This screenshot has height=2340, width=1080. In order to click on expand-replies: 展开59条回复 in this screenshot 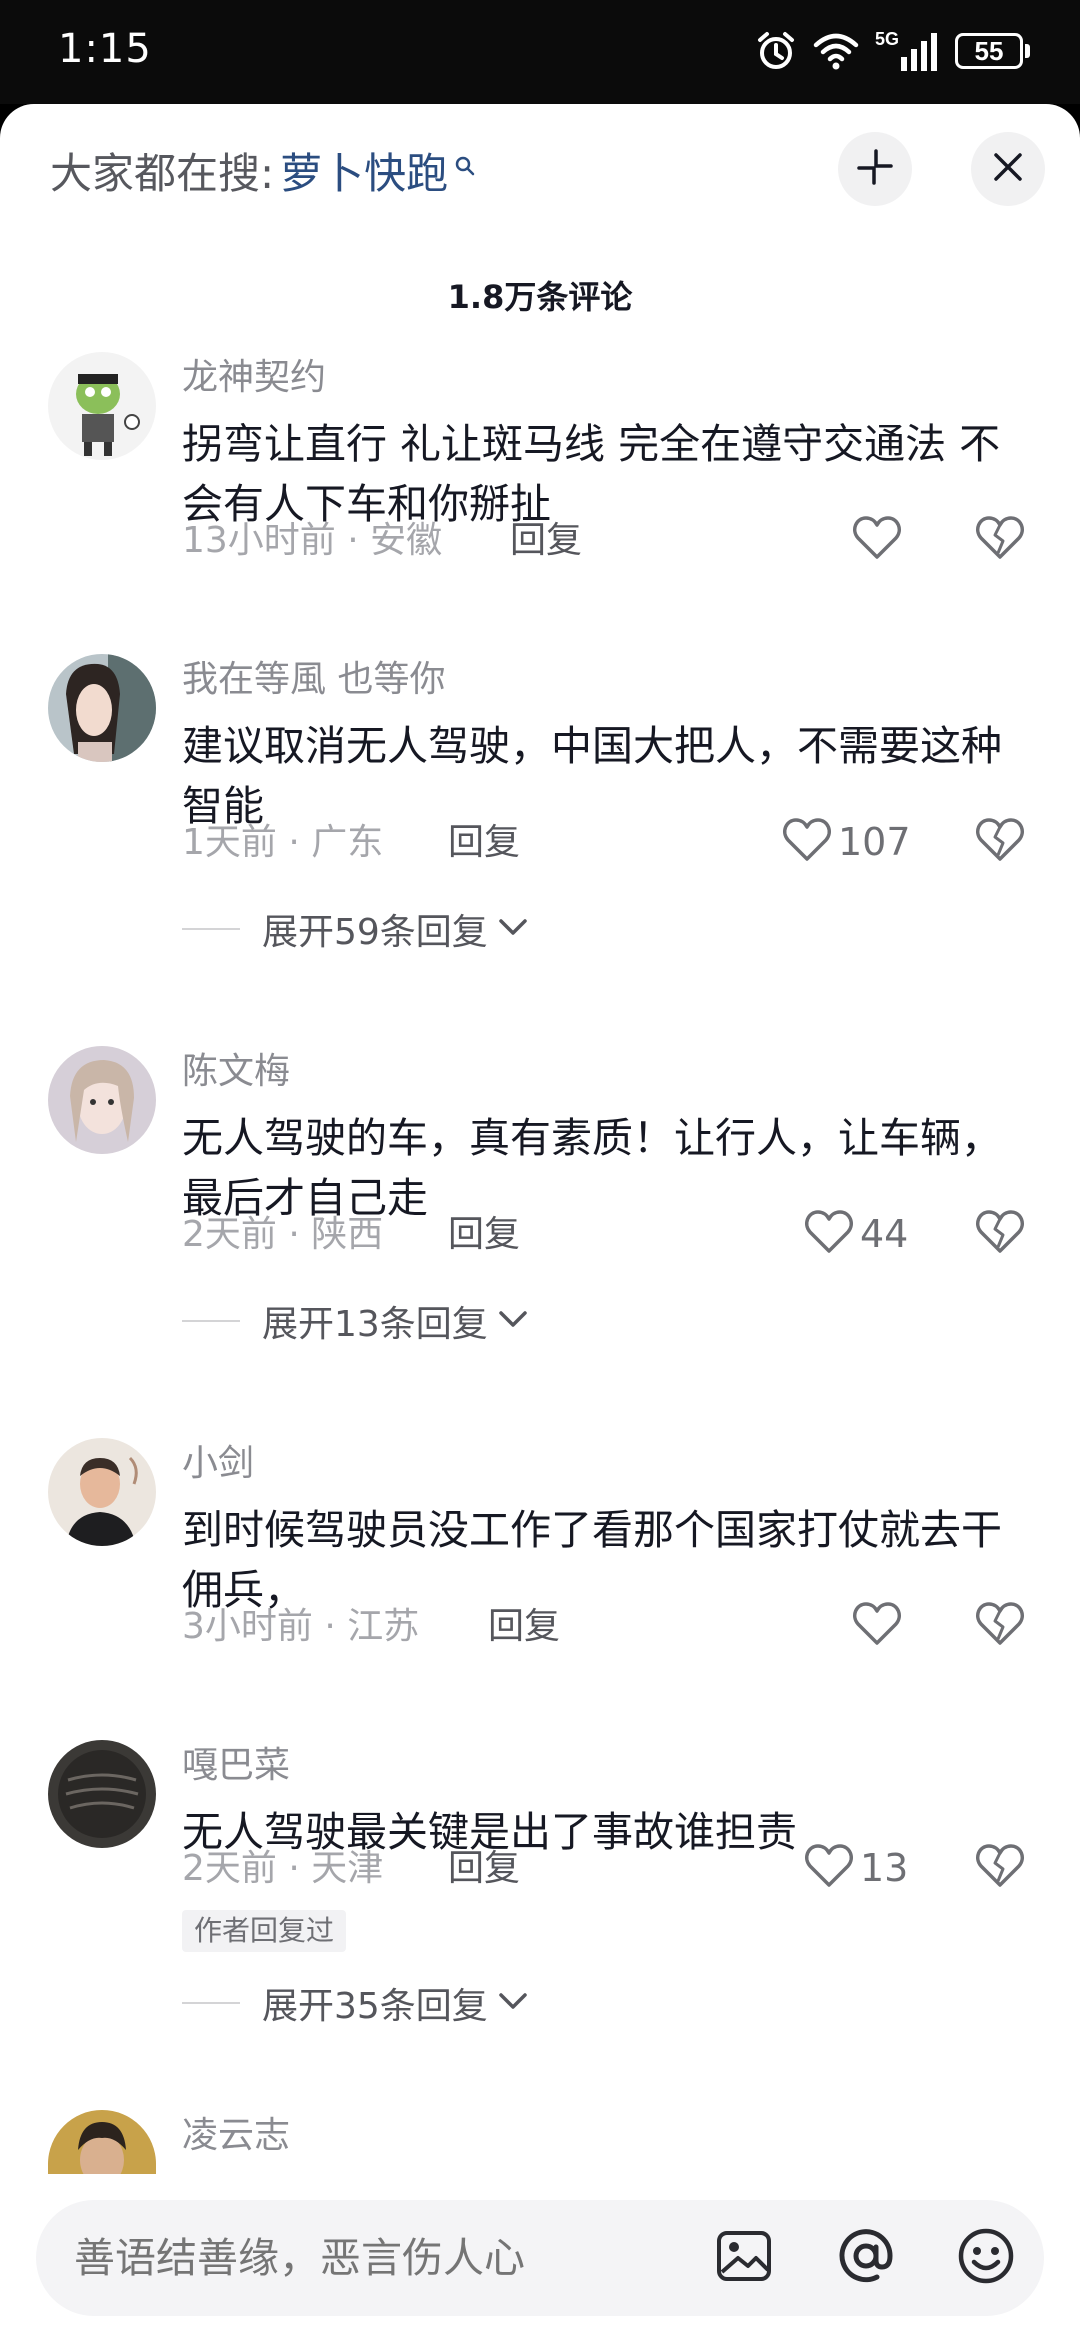, I will do `click(355, 929)`.